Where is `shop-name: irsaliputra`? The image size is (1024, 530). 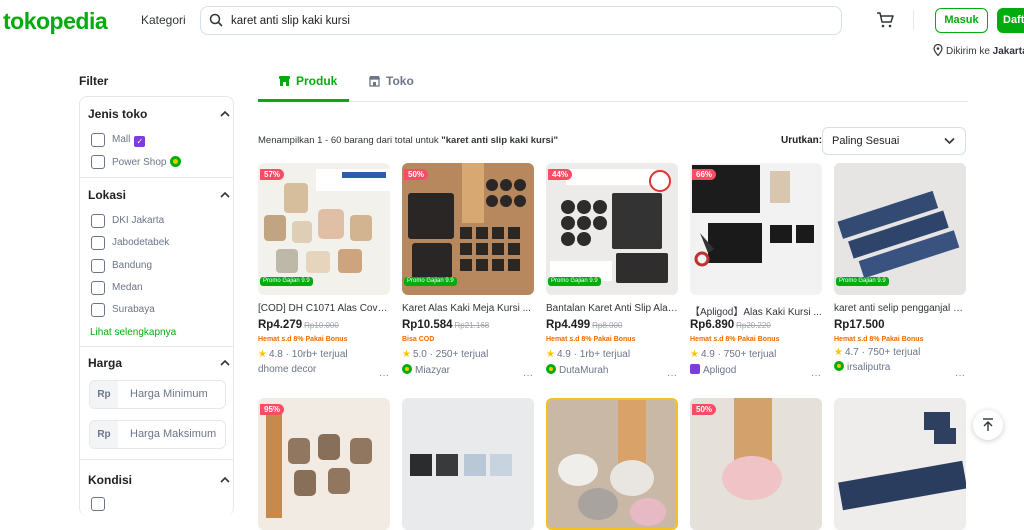 shop-name: irsaliputra is located at coordinates (862, 367).